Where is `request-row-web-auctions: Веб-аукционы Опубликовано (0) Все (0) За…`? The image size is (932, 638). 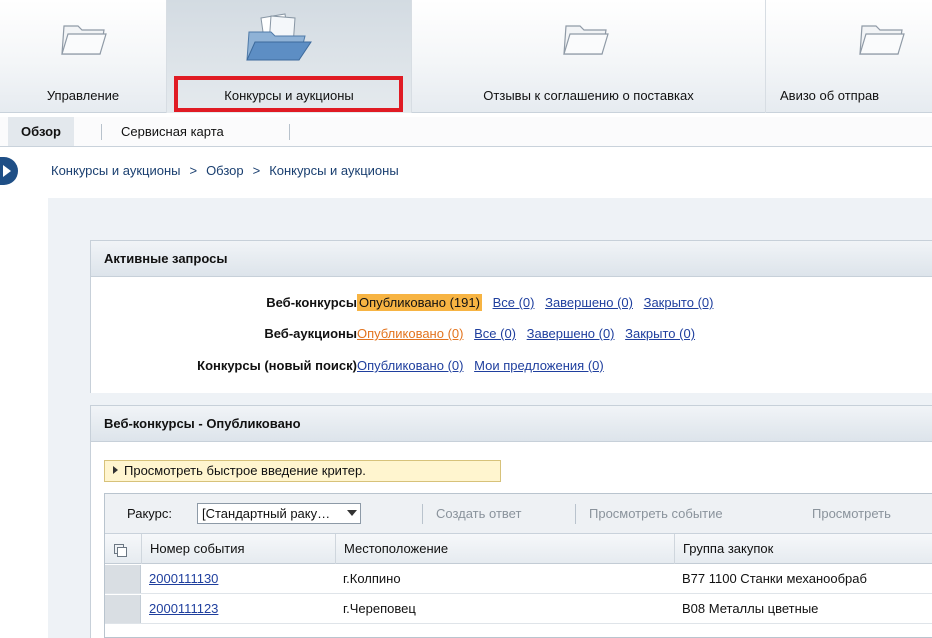
request-row-web-auctions: Веб-аукционы Опубликовано (0) Все (0) За… is located at coordinates (511, 334).